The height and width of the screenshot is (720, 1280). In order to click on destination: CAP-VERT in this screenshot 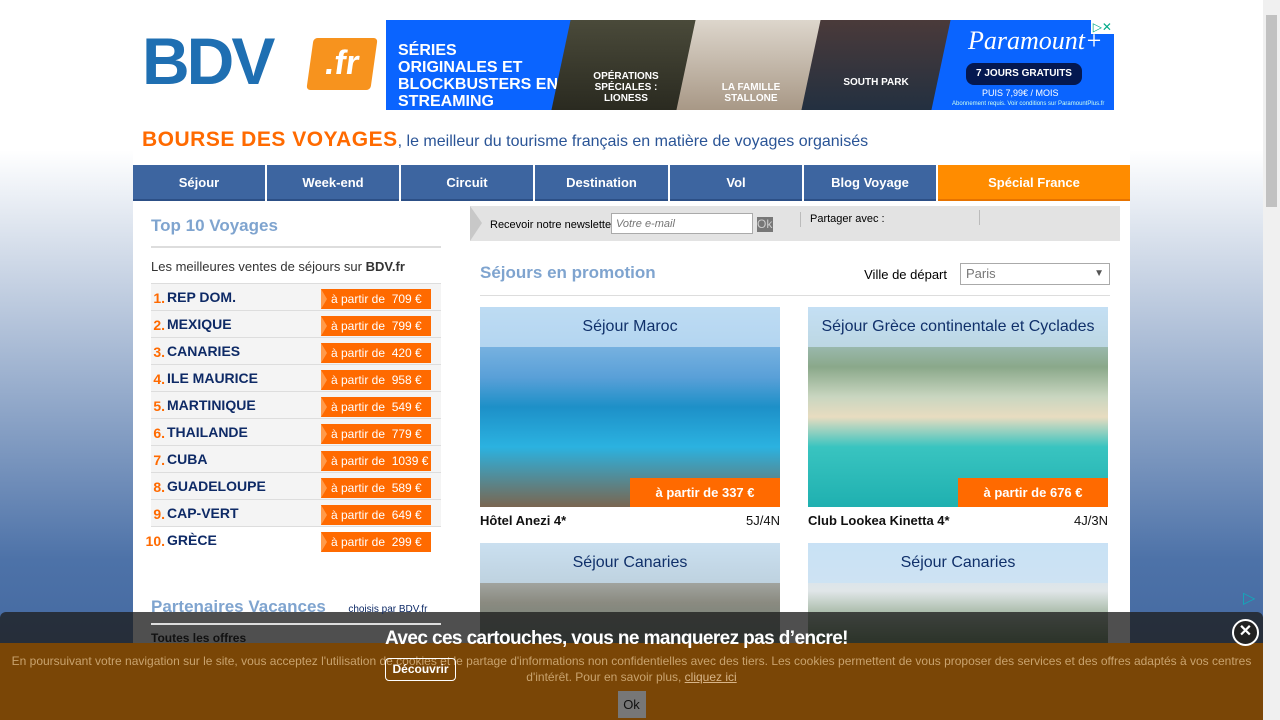, I will do `click(203, 513)`.